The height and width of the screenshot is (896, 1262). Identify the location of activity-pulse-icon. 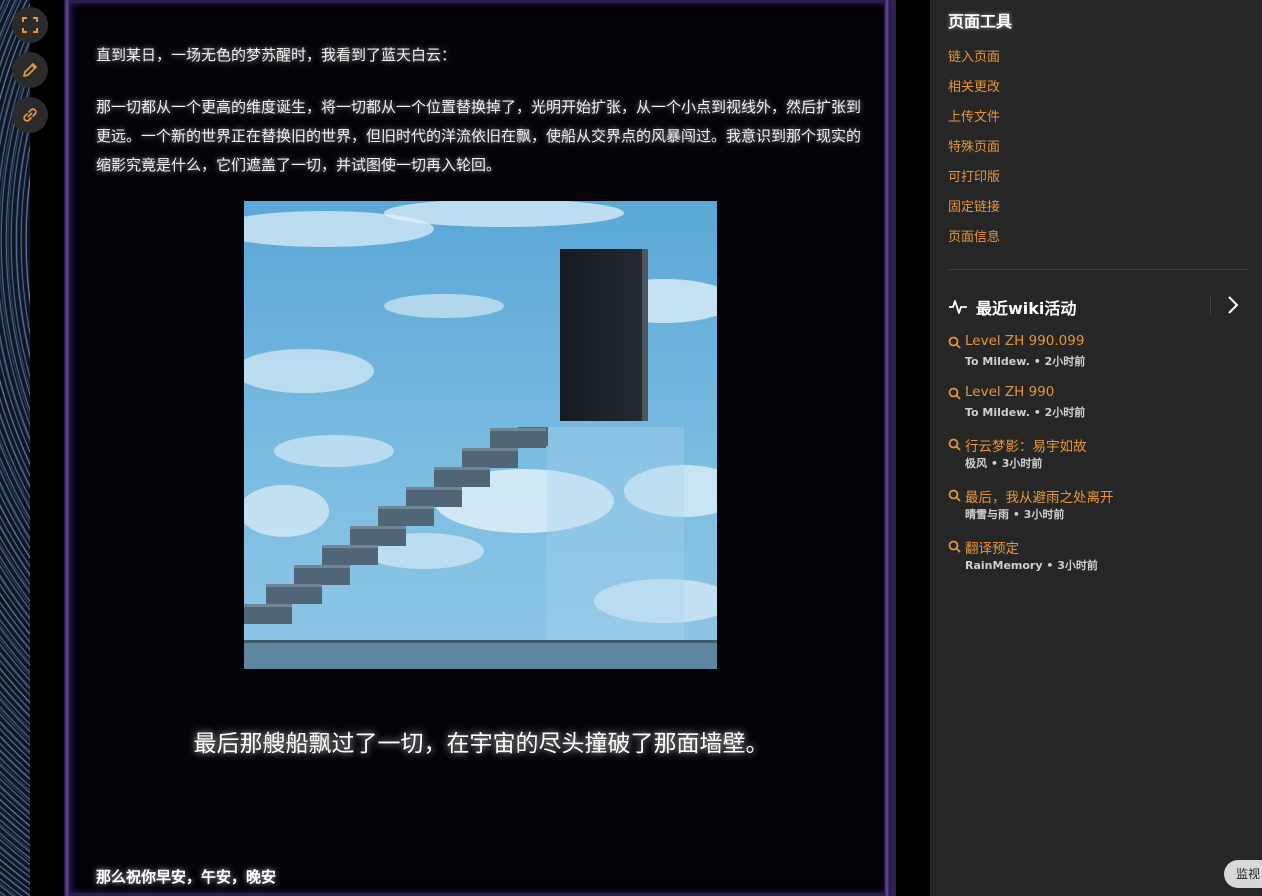
(958, 307).